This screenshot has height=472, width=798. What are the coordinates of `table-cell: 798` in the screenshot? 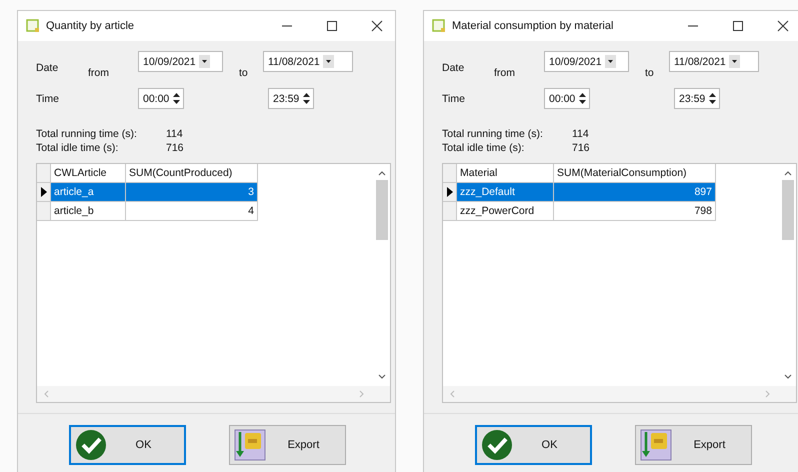 It's located at (635, 211).